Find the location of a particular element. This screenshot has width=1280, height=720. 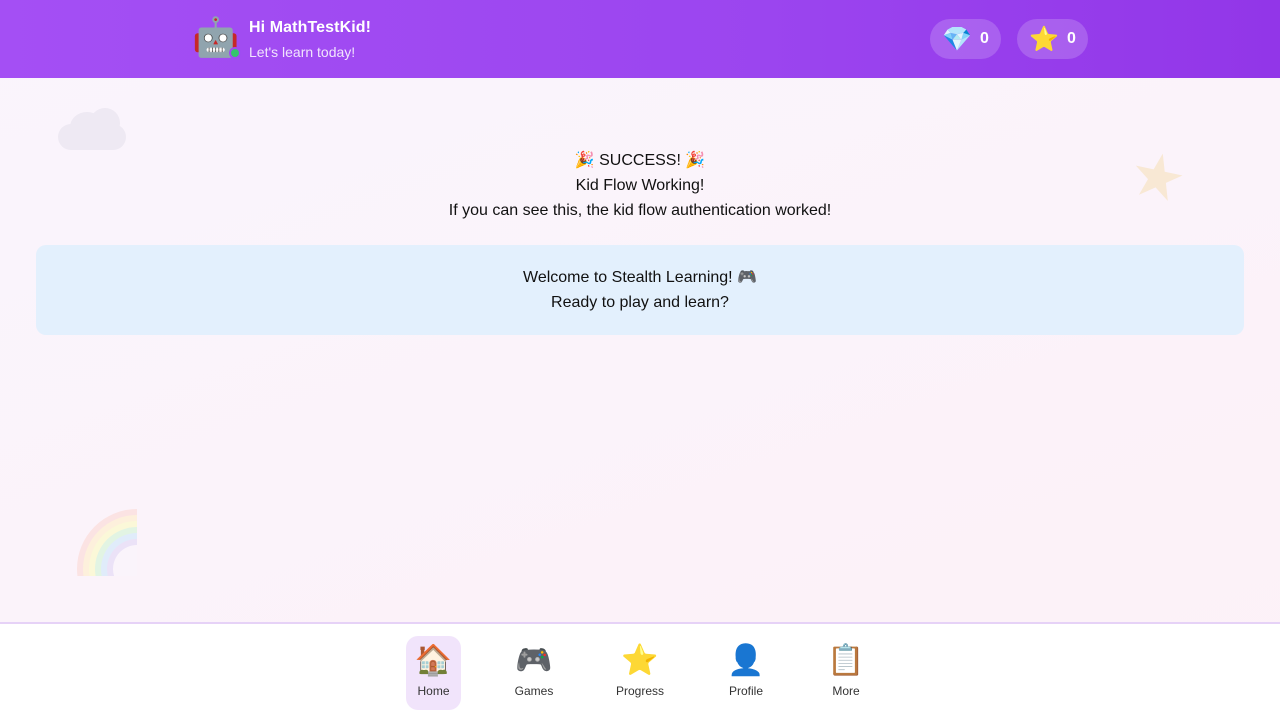

gem-icon: 💎 is located at coordinates (957, 39).